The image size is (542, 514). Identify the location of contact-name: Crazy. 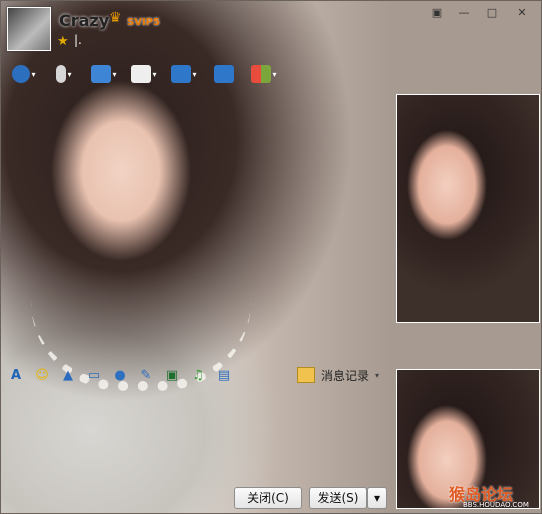
(84, 20).